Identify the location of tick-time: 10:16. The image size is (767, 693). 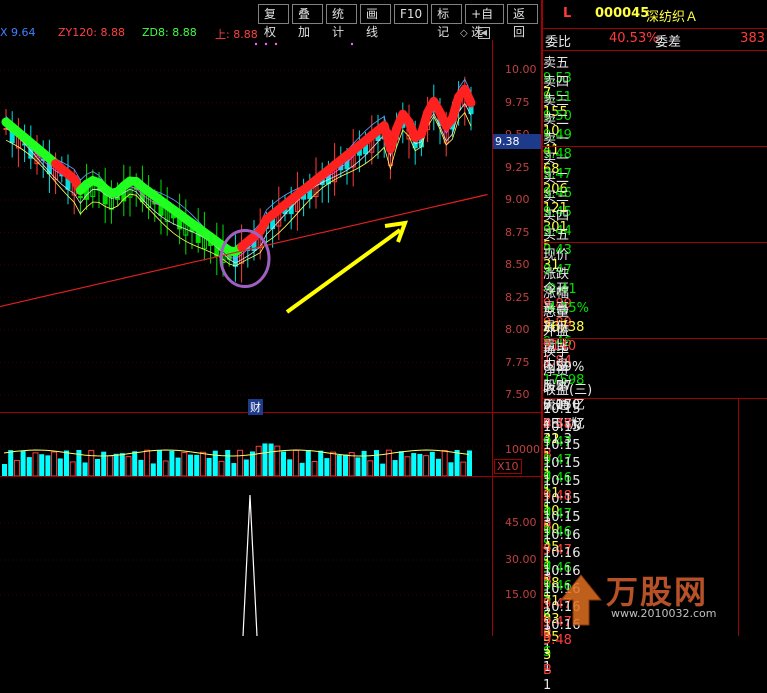
(655, 553).